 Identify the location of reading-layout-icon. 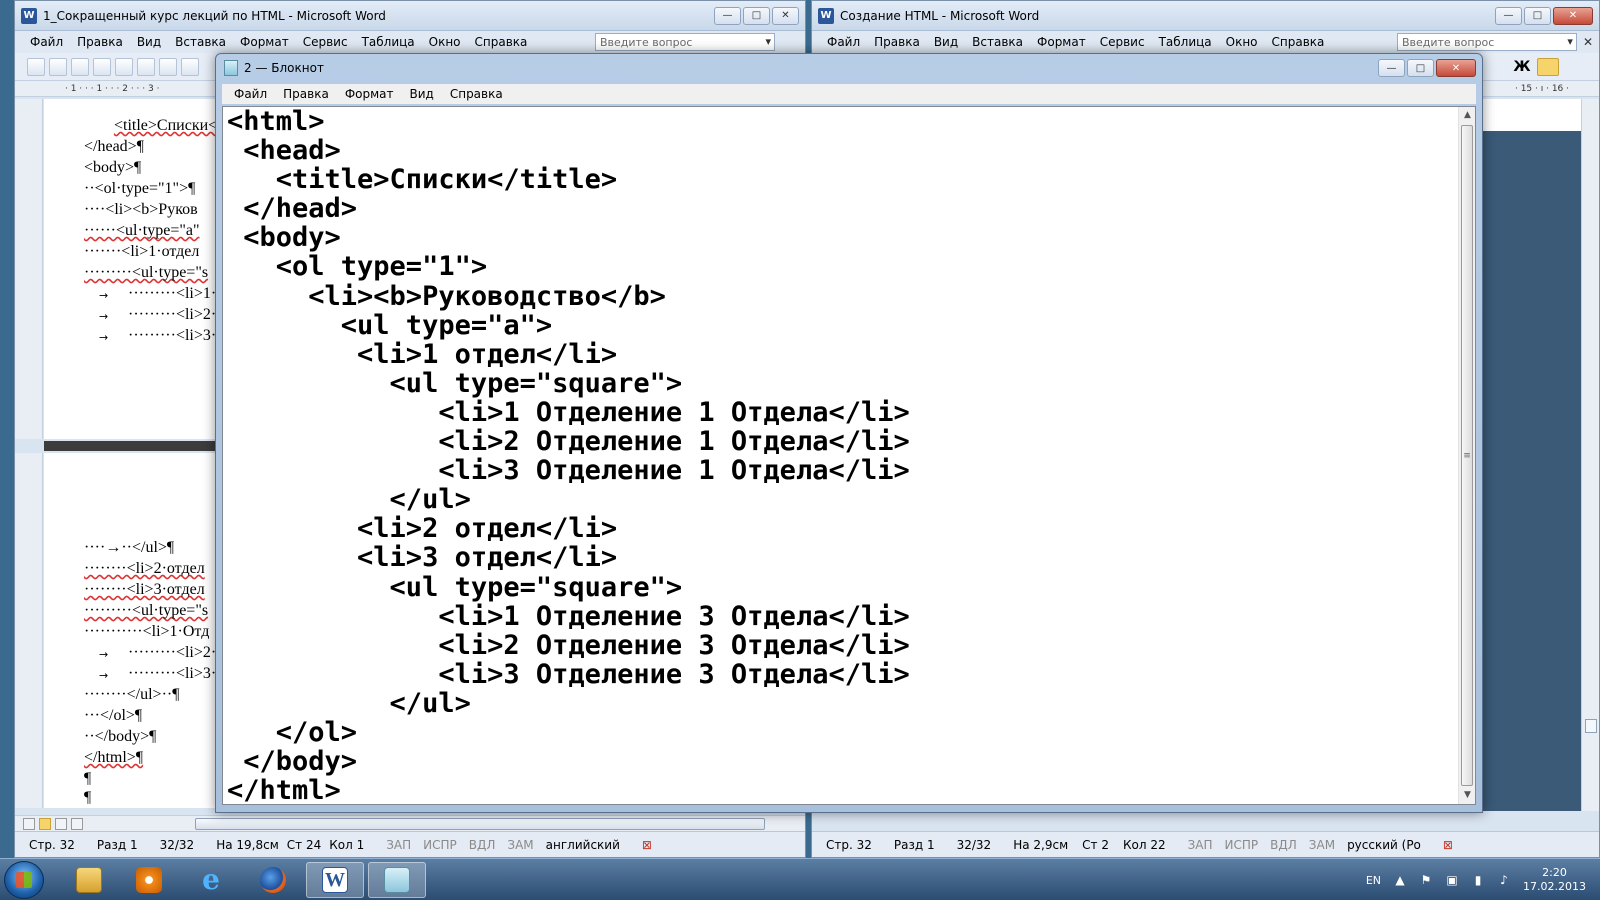
(77, 823).